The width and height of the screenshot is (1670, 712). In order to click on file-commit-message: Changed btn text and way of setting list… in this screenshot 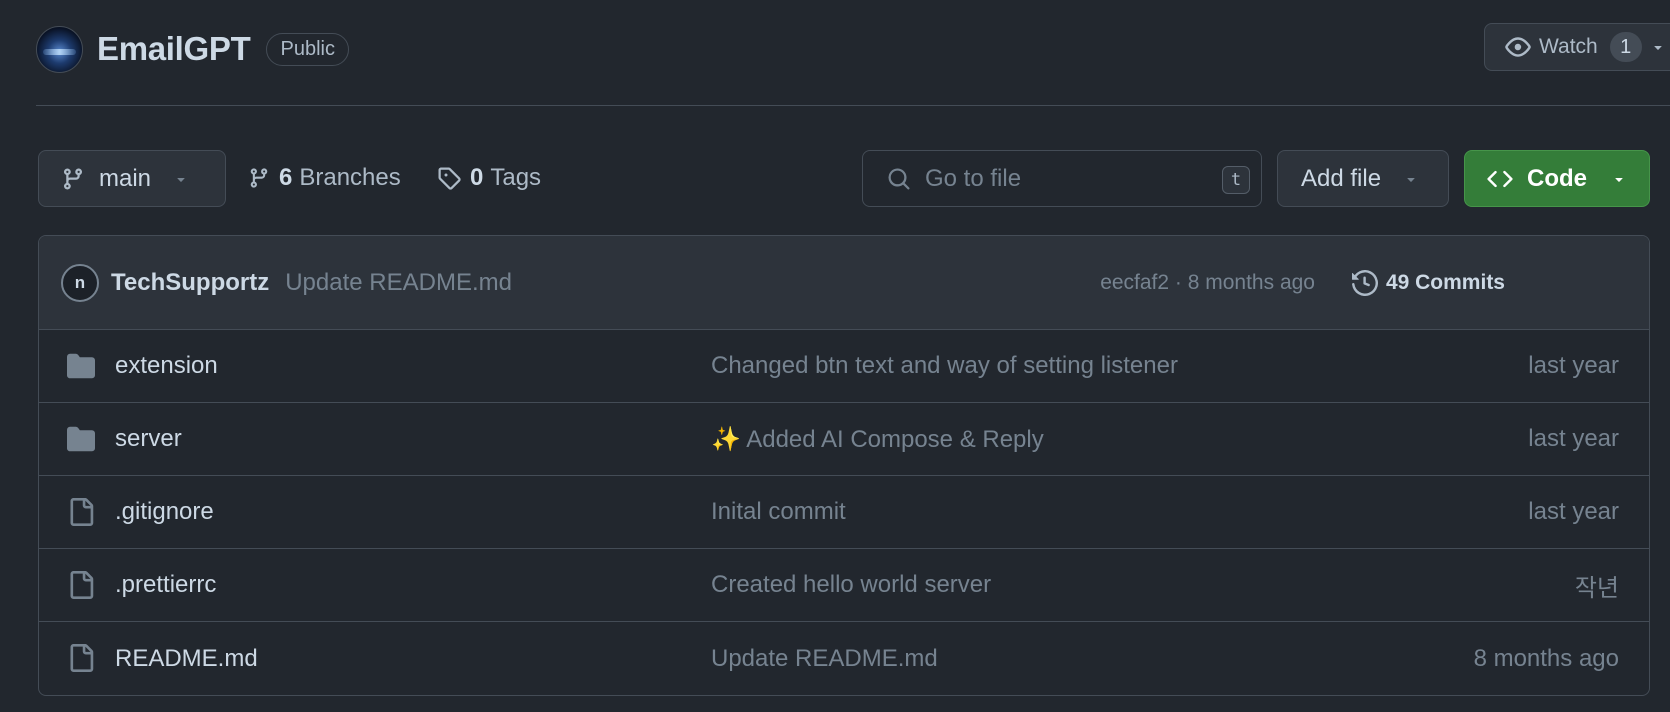, I will do `click(944, 366)`.